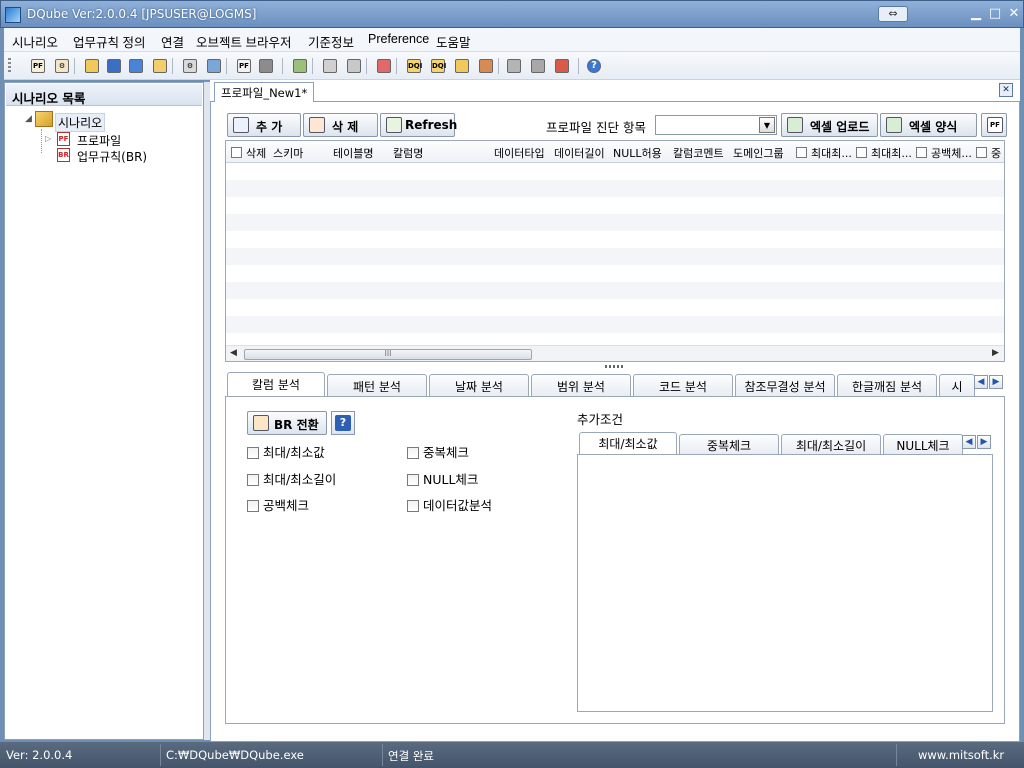 This screenshot has width=1024, height=768. What do you see at coordinates (354, 66) in the screenshot?
I see `link-button` at bounding box center [354, 66].